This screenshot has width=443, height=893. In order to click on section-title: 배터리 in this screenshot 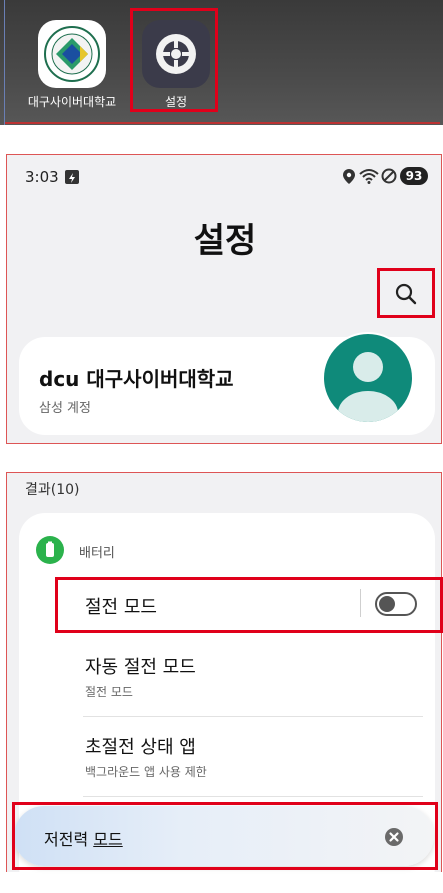, I will do `click(97, 553)`.